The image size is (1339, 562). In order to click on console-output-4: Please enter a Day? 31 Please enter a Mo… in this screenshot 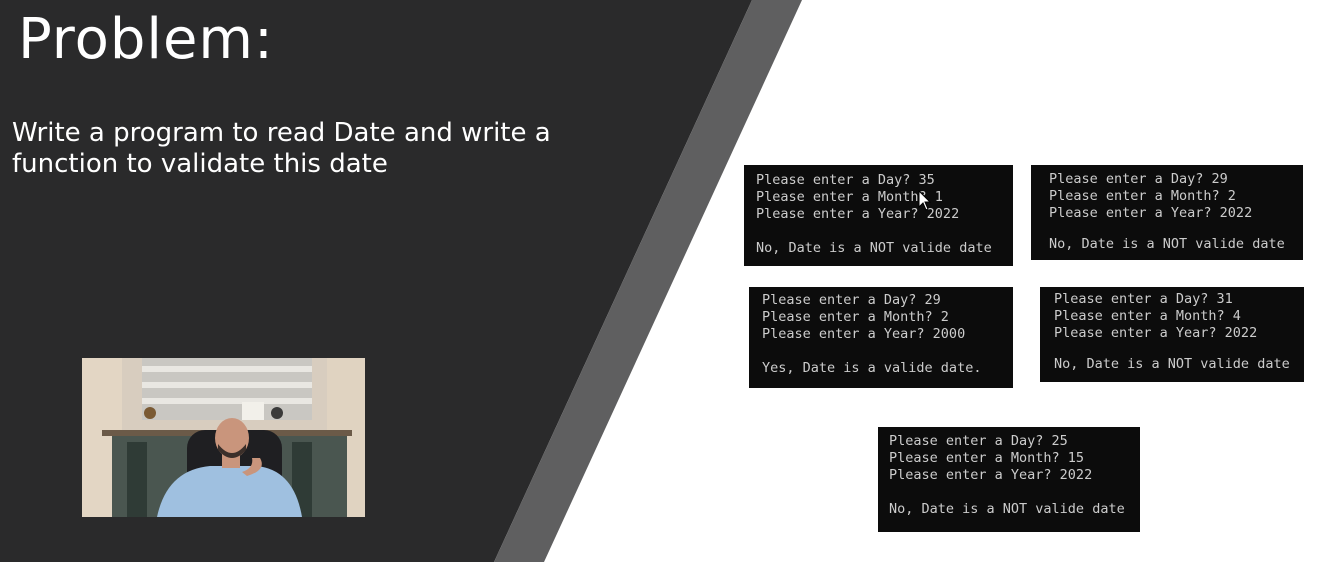, I will do `click(1172, 334)`.